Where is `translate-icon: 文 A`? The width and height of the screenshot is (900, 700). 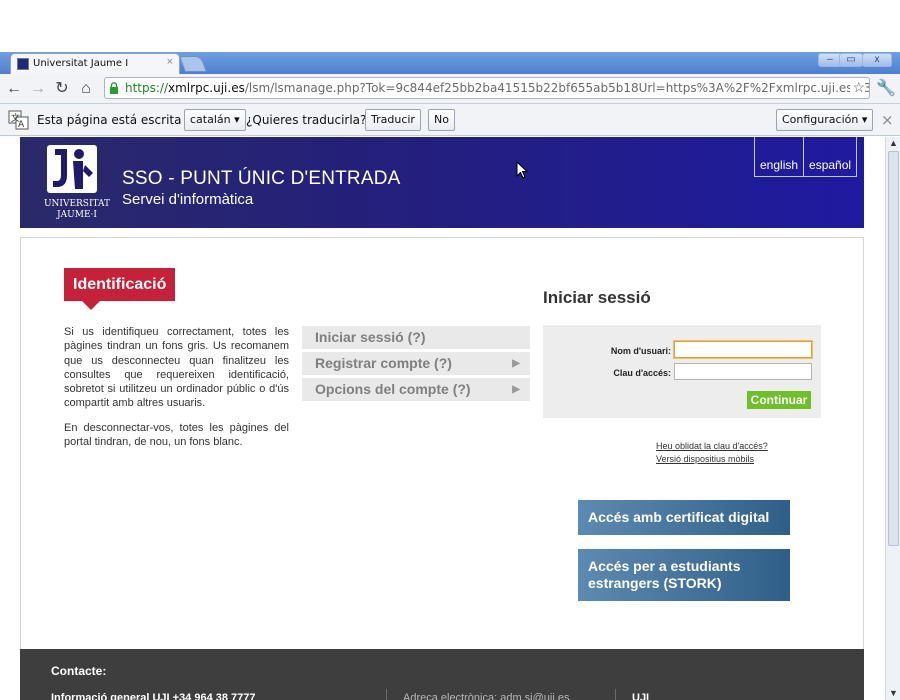 translate-icon: 文 A is located at coordinates (18, 120).